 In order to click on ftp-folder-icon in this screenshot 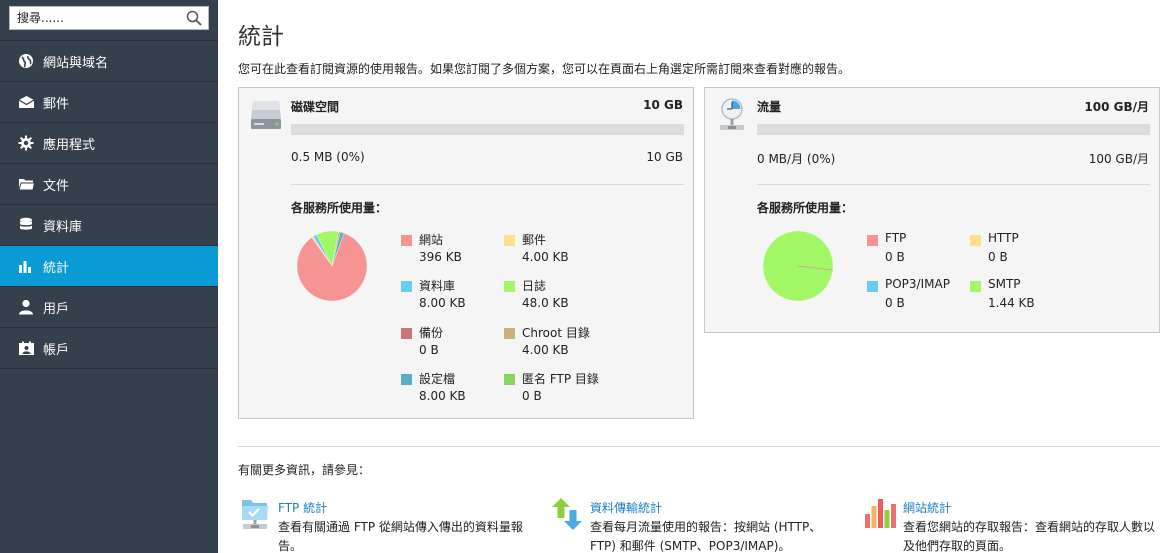, I will do `click(255, 515)`.